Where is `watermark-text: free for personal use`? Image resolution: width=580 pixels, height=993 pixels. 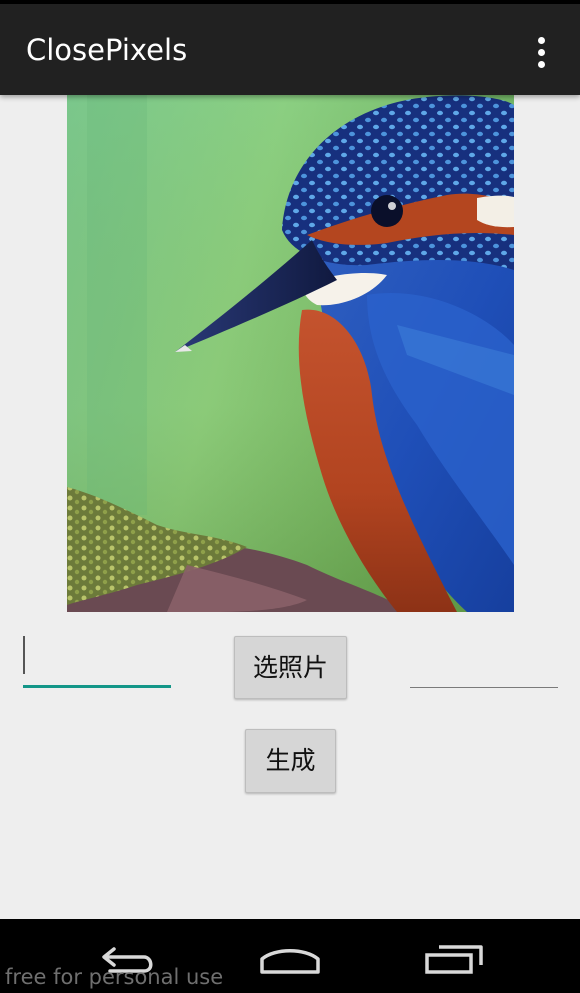 watermark-text: free for personal use is located at coordinates (114, 977).